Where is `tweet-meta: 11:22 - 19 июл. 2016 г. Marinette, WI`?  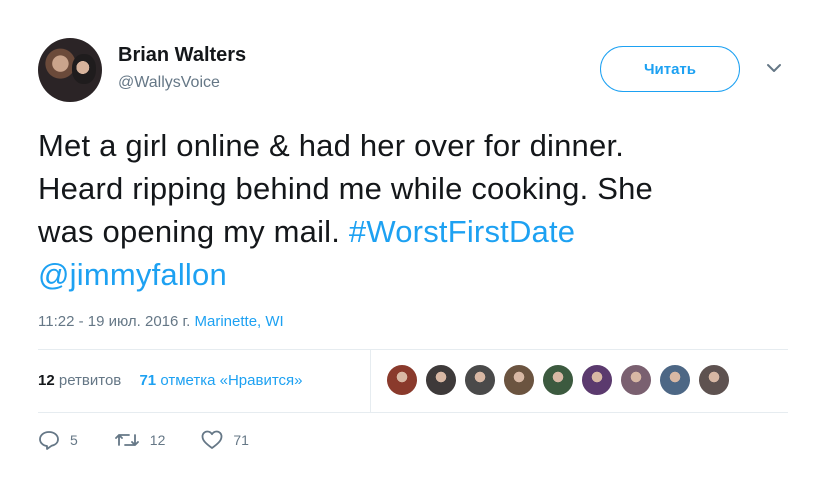
tweet-meta: 11:22 - 19 июл. 2016 г. Marinette, WI is located at coordinates (161, 321).